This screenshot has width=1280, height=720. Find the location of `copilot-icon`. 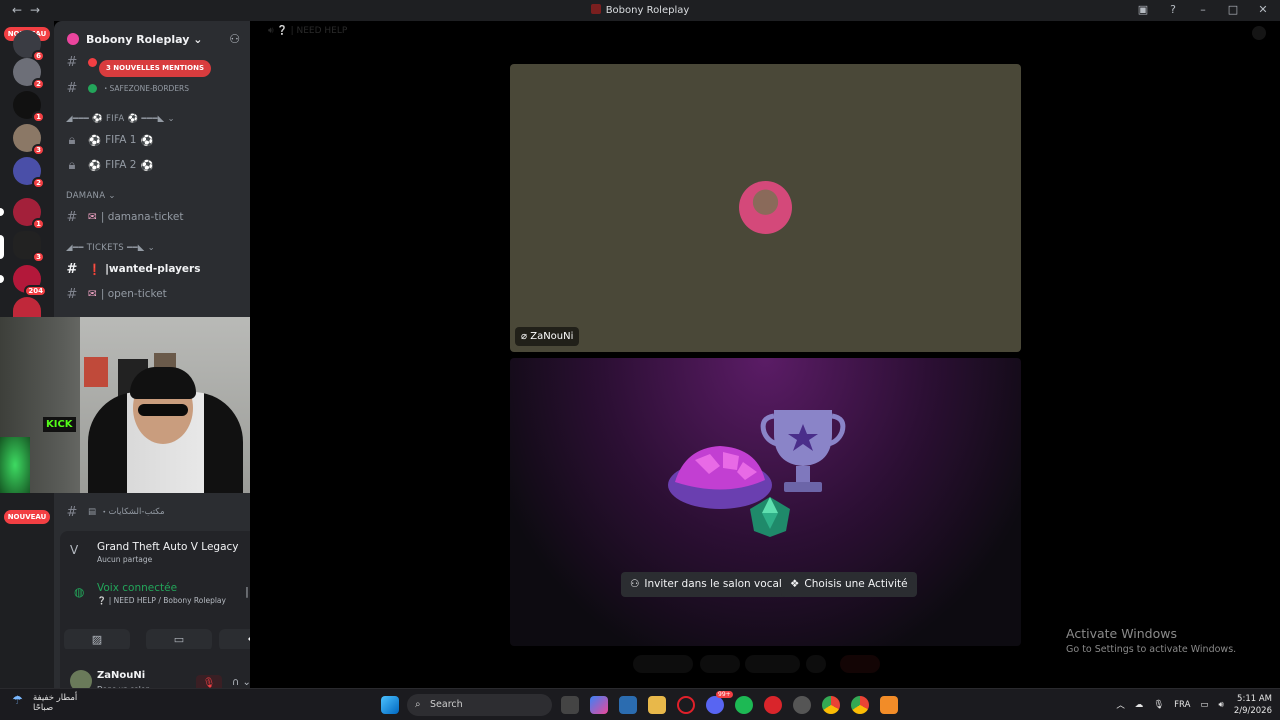

copilot-icon is located at coordinates (599, 705).